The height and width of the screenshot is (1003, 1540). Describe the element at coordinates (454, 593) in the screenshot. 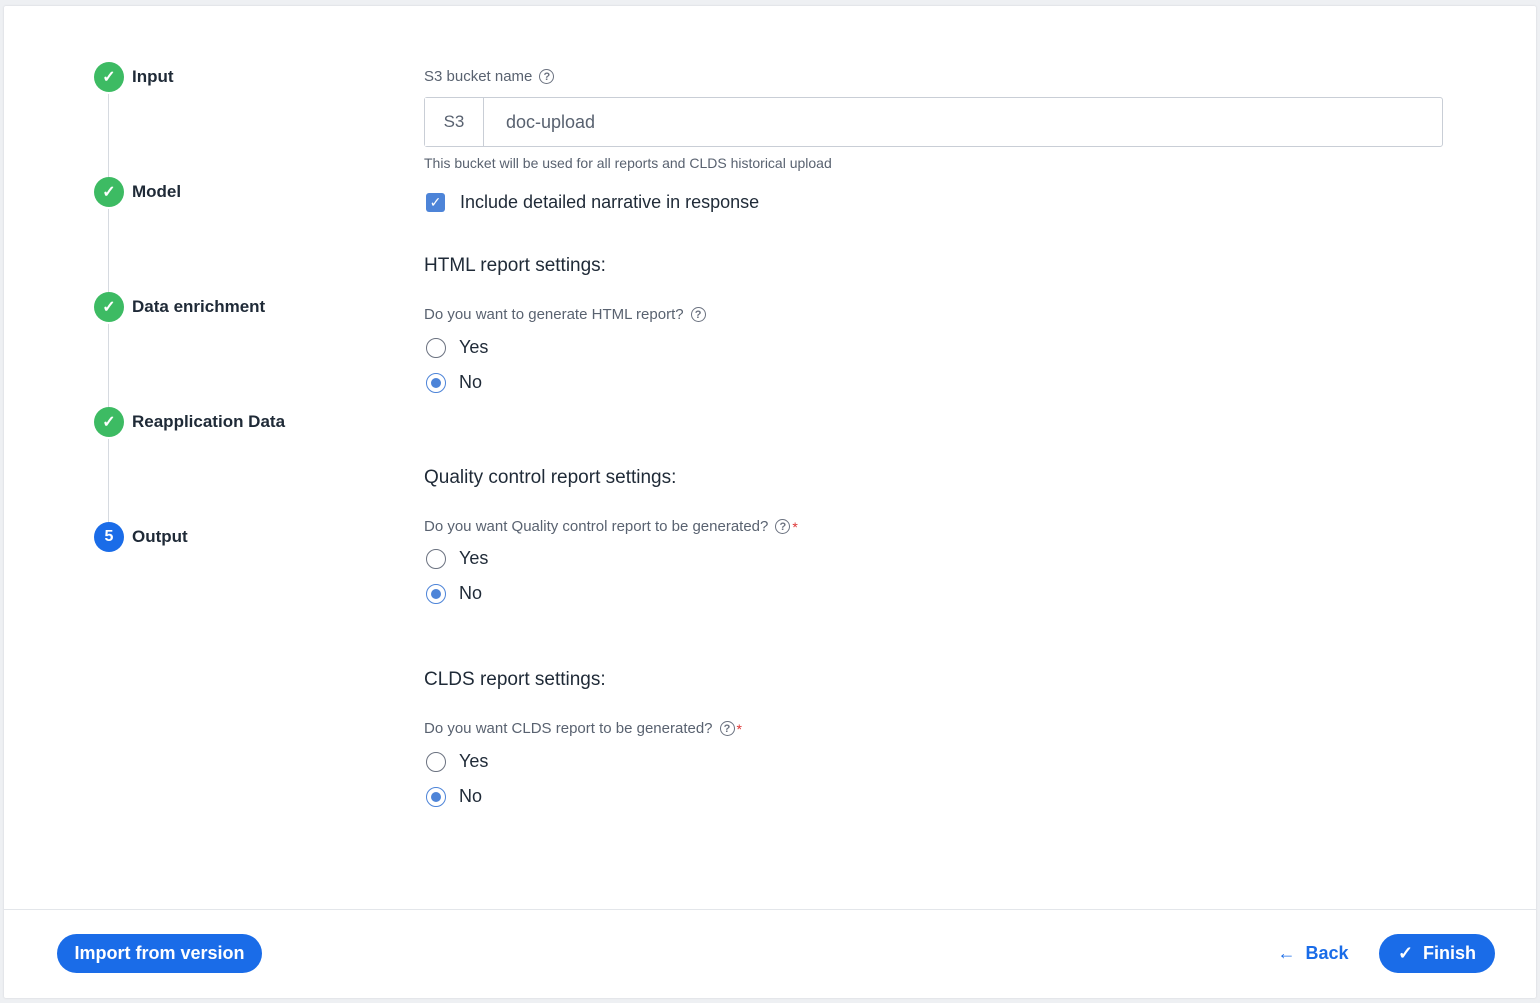

I see `qc-report-no-option: No` at that location.